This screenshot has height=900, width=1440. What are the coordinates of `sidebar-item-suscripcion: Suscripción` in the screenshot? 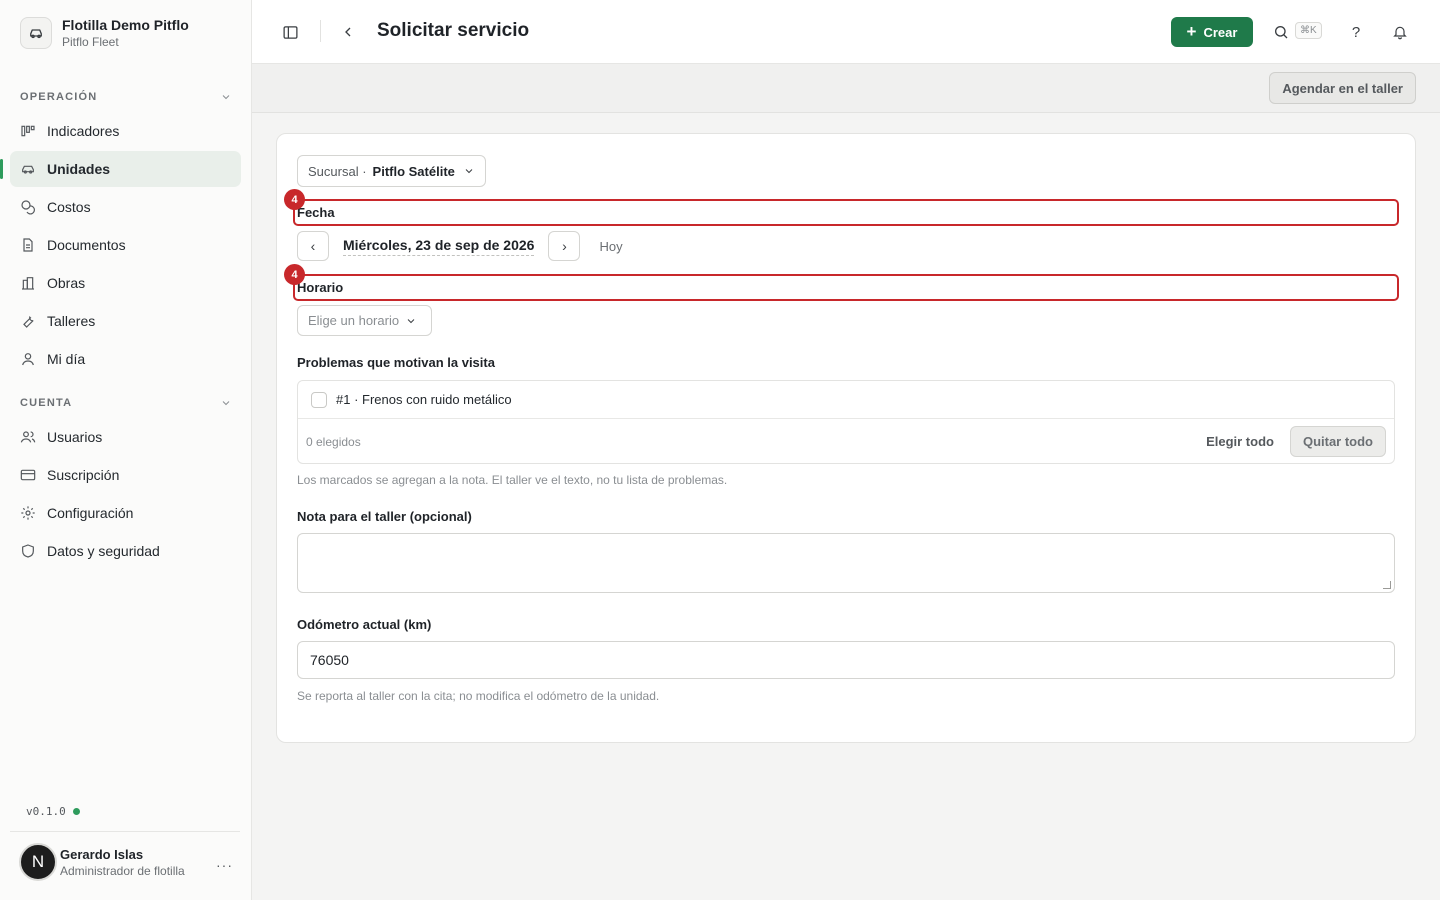 It's located at (125, 475).